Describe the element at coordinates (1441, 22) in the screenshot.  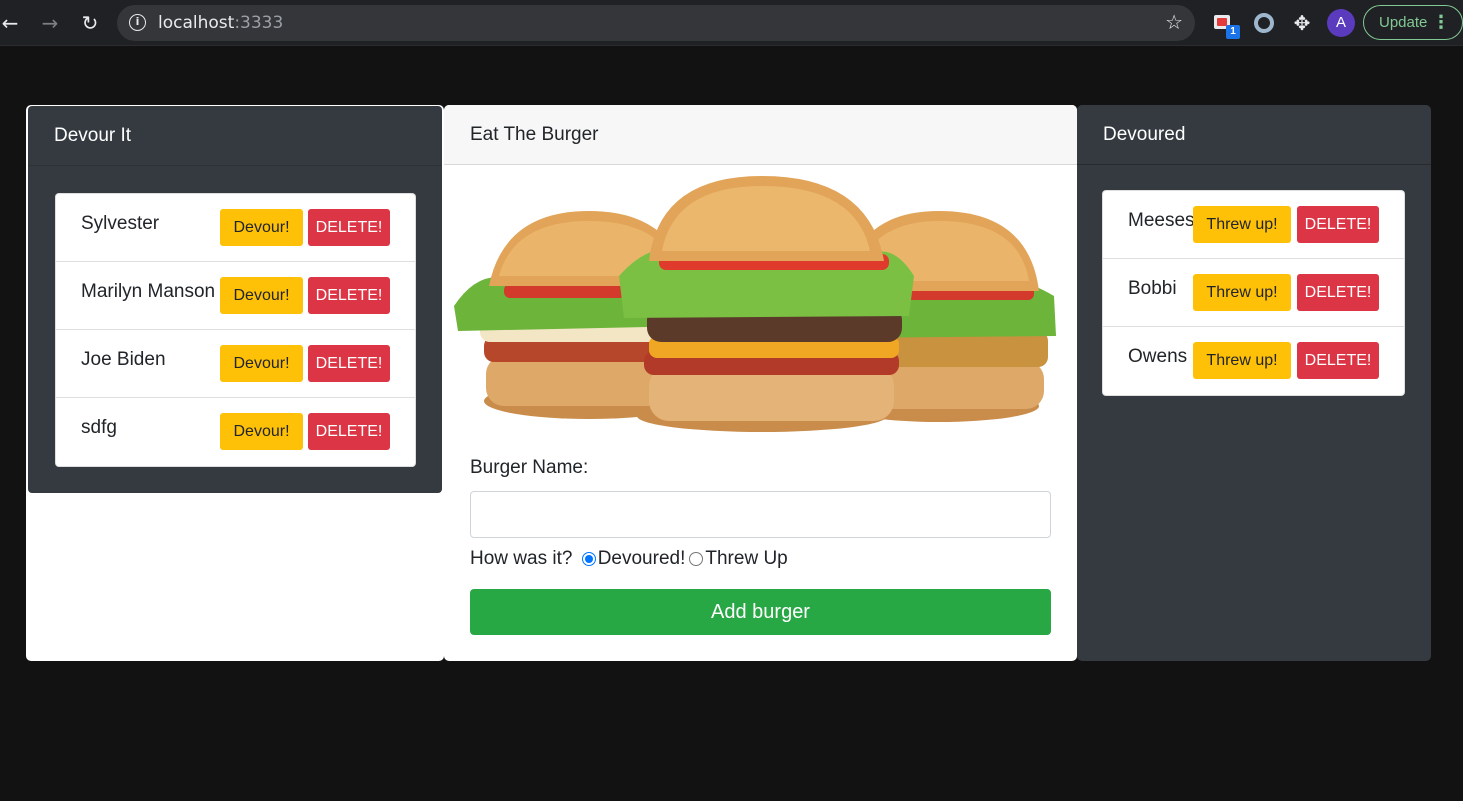
I see `more-menu-icon: ⋮` at that location.